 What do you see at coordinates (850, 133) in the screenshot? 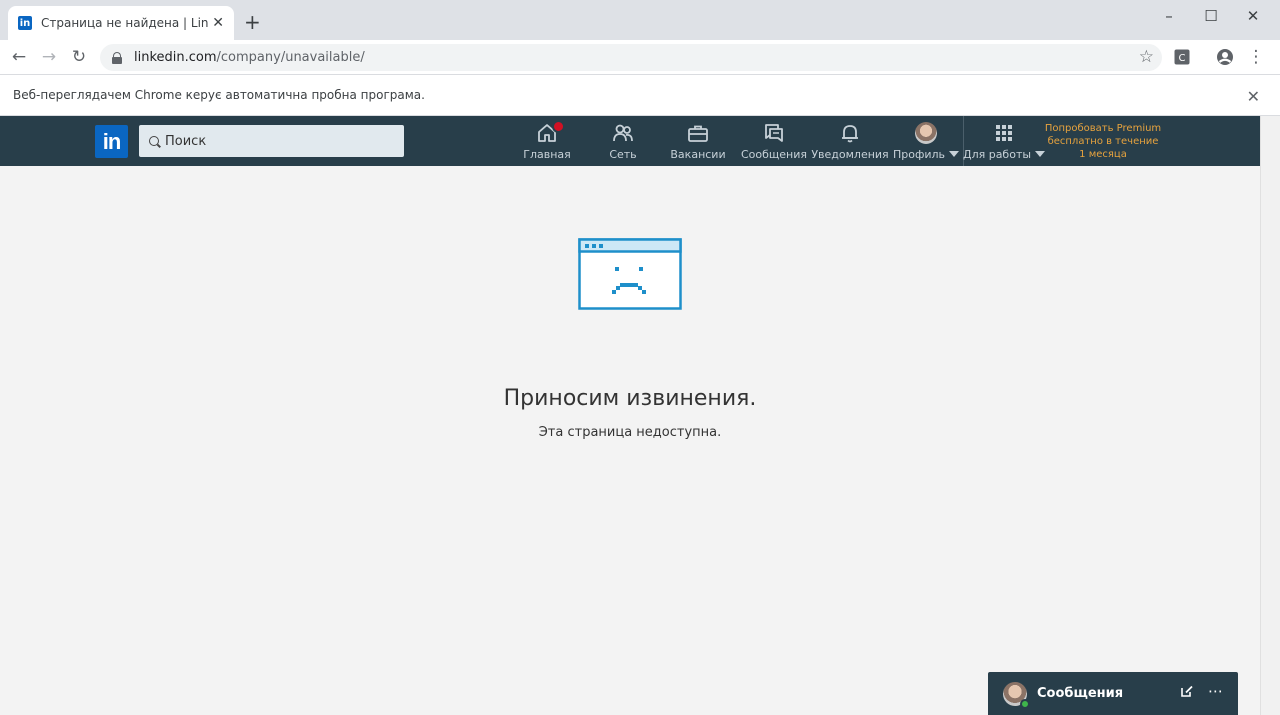
I see `bell-icon` at bounding box center [850, 133].